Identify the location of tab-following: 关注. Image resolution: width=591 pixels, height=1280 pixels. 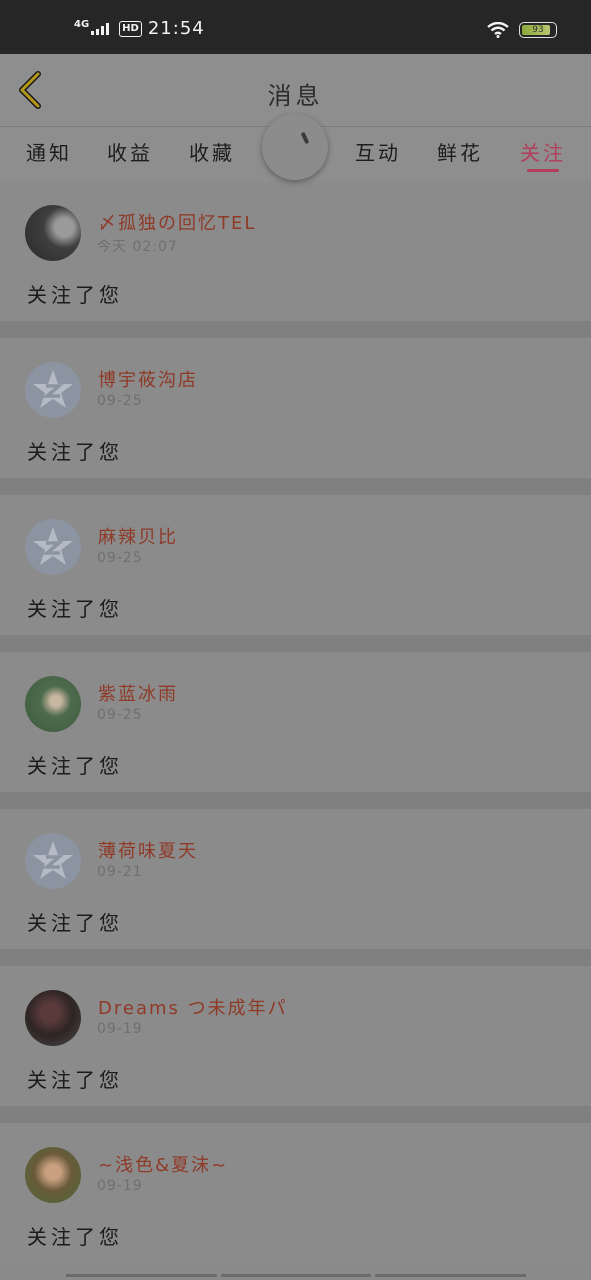
(543, 151).